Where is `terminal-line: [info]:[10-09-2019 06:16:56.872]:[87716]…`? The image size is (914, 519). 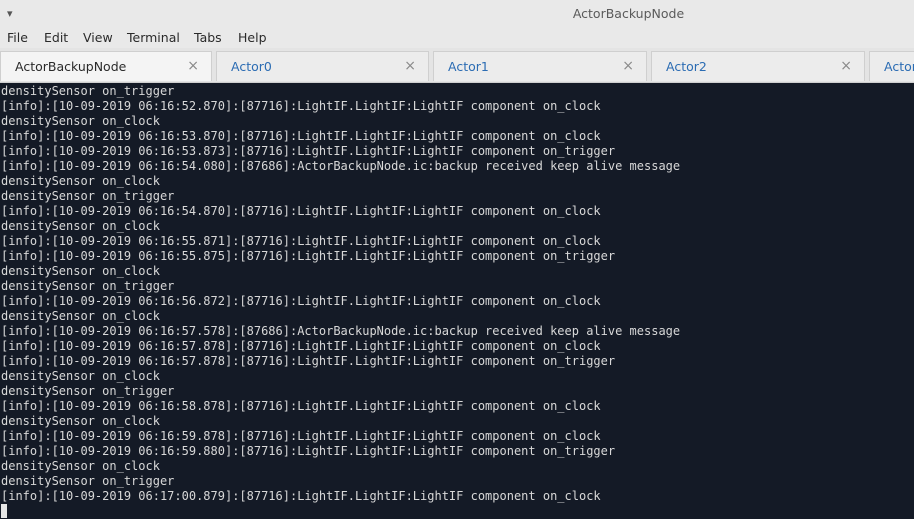 terminal-line: [info]:[10-09-2019 06:16:56.872]:[87716]… is located at coordinates (301, 301).